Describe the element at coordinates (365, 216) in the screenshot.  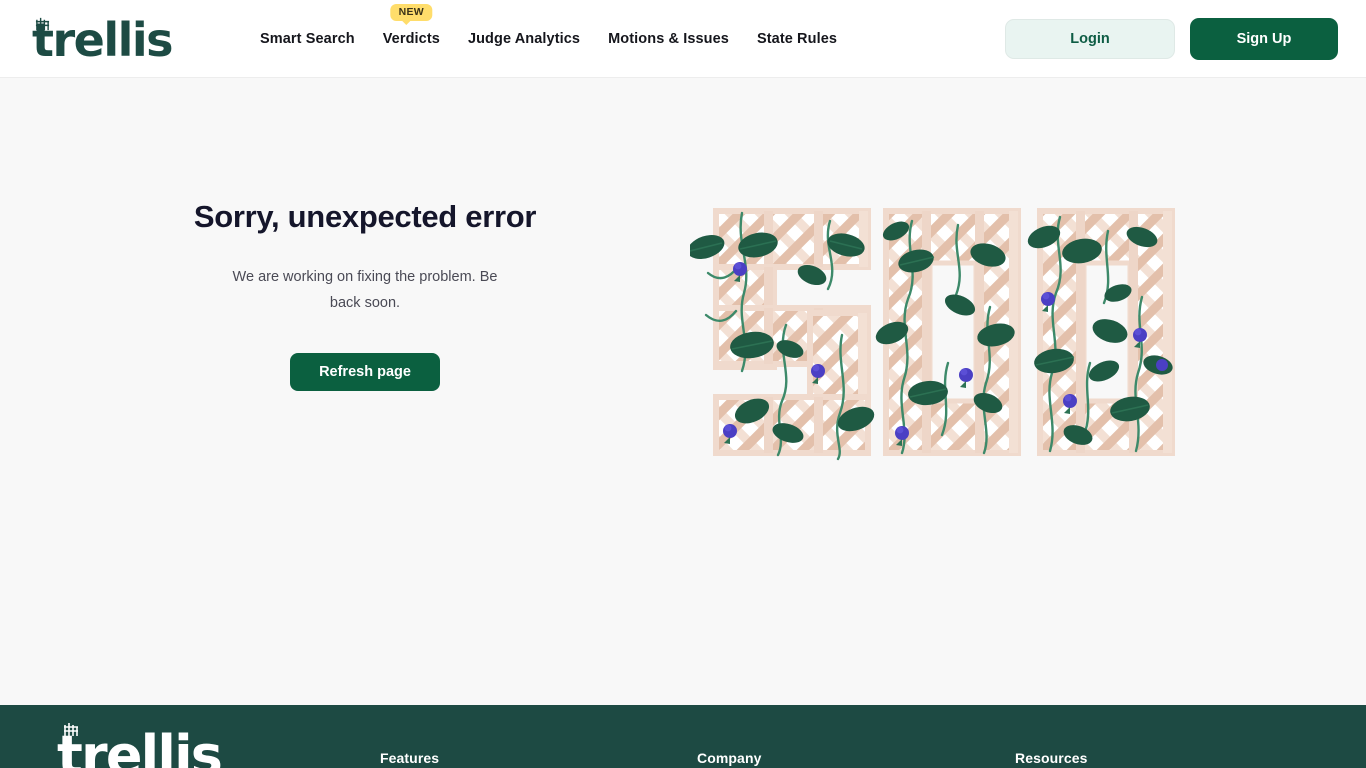
I see `page-title: Sorry, unexpected error` at that location.